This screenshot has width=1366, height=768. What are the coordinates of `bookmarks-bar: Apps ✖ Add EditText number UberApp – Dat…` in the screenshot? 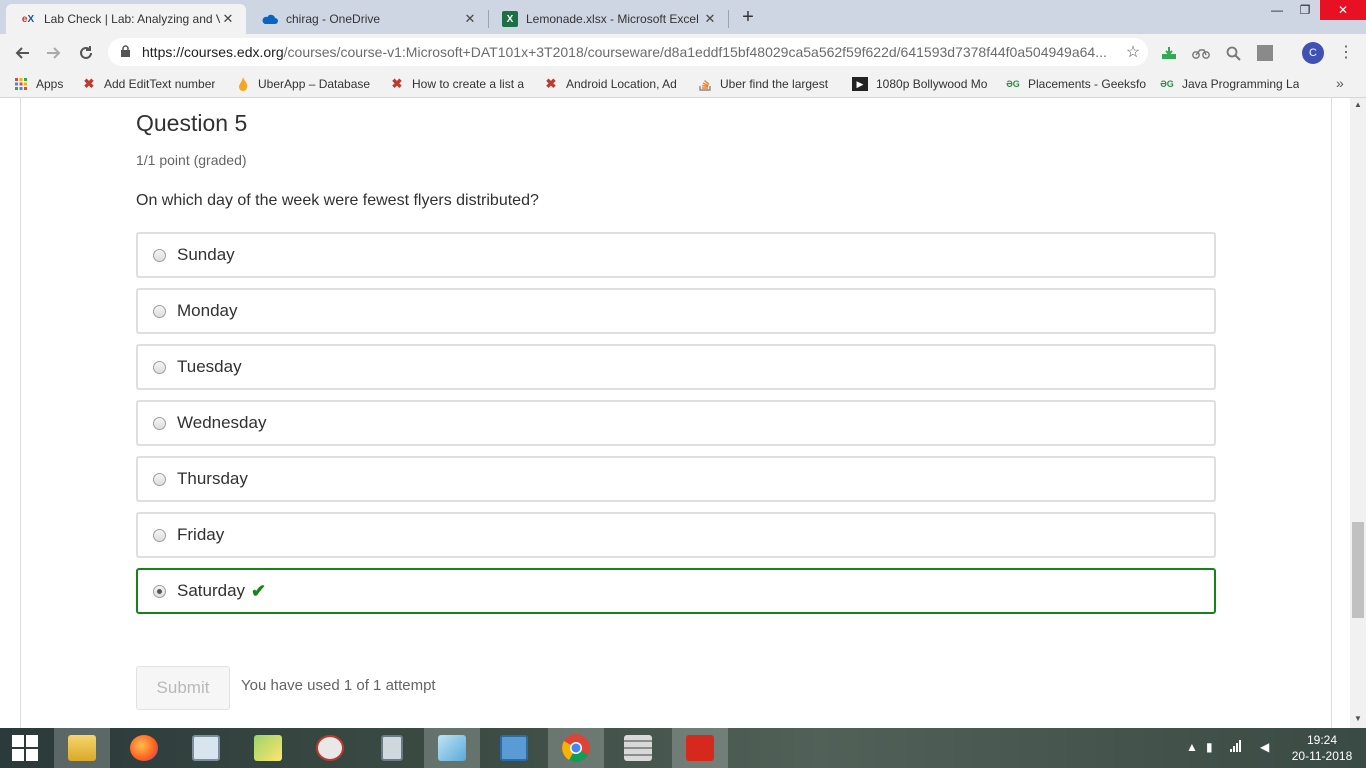 It's located at (683, 84).